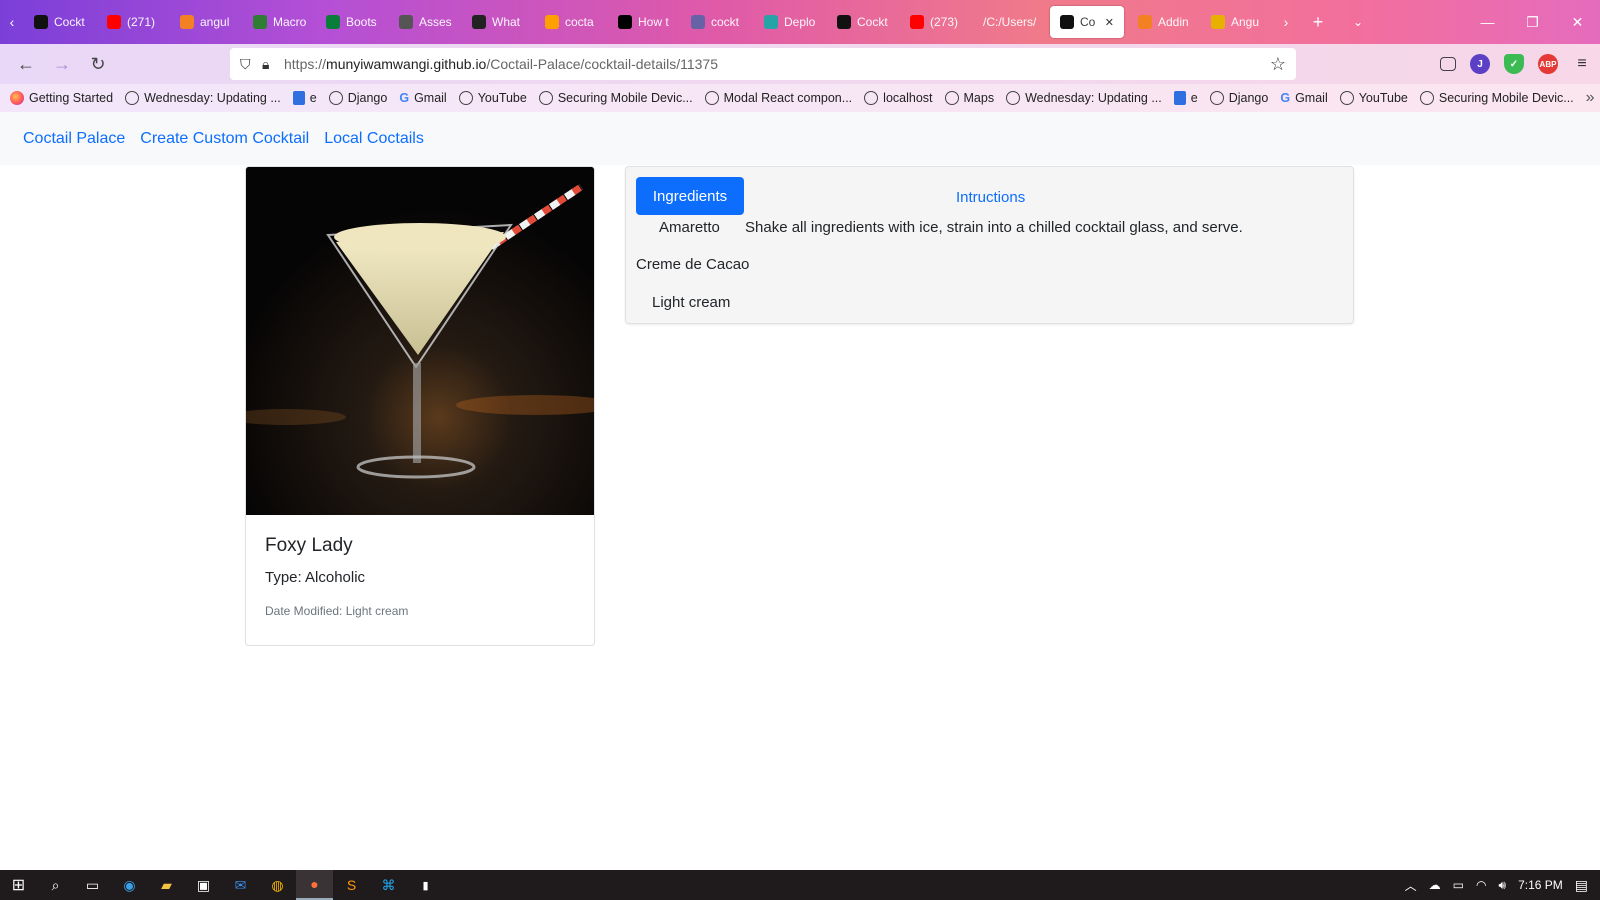  Describe the element at coordinates (690, 196) in the screenshot. I see `tab-ingredients: Ingredients` at that location.